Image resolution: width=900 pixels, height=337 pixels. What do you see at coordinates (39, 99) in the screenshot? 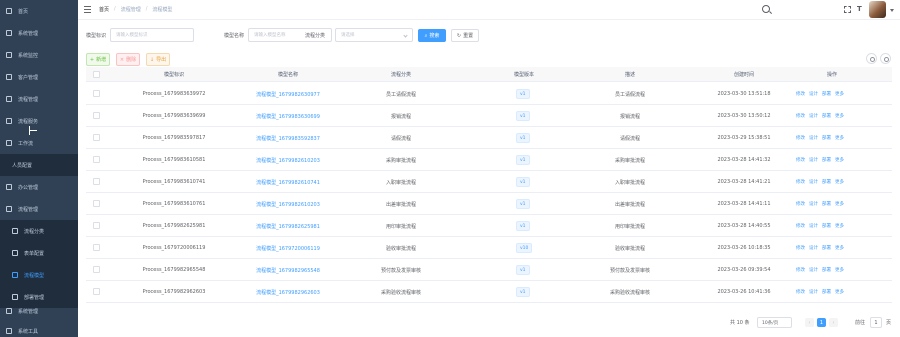
I see `sidebar-item-process: 流程管理` at bounding box center [39, 99].